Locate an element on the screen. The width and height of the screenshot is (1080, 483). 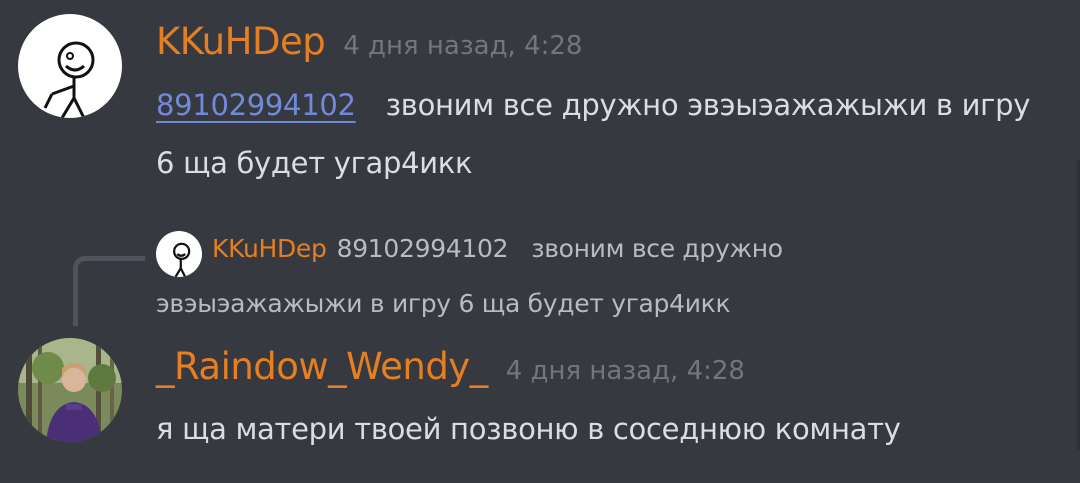
message-header: _Raindow_Wendy_ 4 дня назад, 4:28 is located at coordinates (450, 366).